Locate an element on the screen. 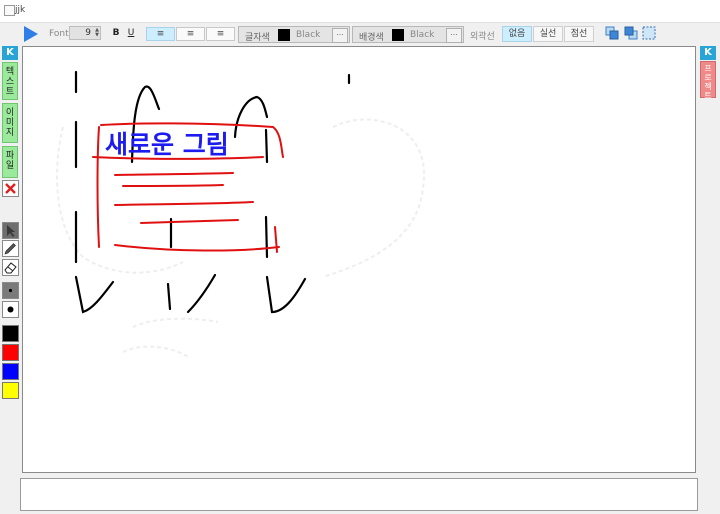 Image resolution: width=720 pixels, height=514 pixels. palette-black is located at coordinates (10, 333).